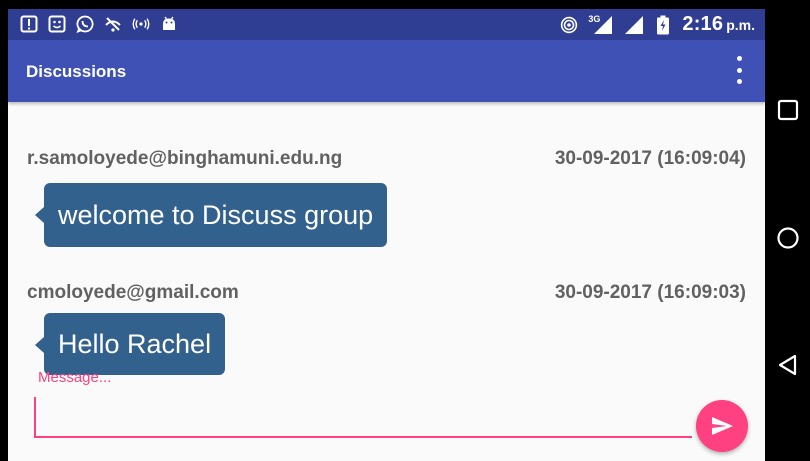 The image size is (810, 461). I want to click on wifi-off-icon, so click(113, 24).